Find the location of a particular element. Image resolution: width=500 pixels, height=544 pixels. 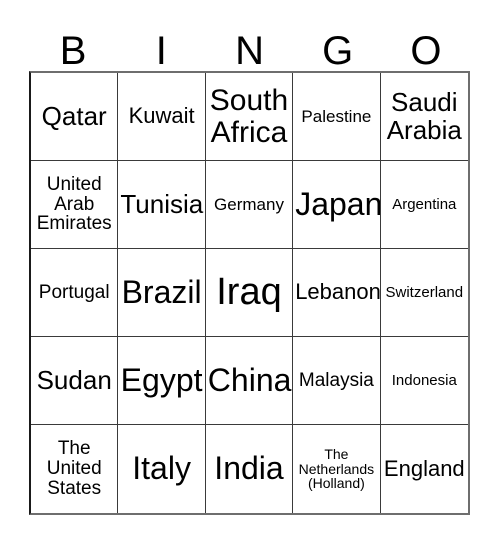

bingo-cell: Argentina is located at coordinates (424, 205).